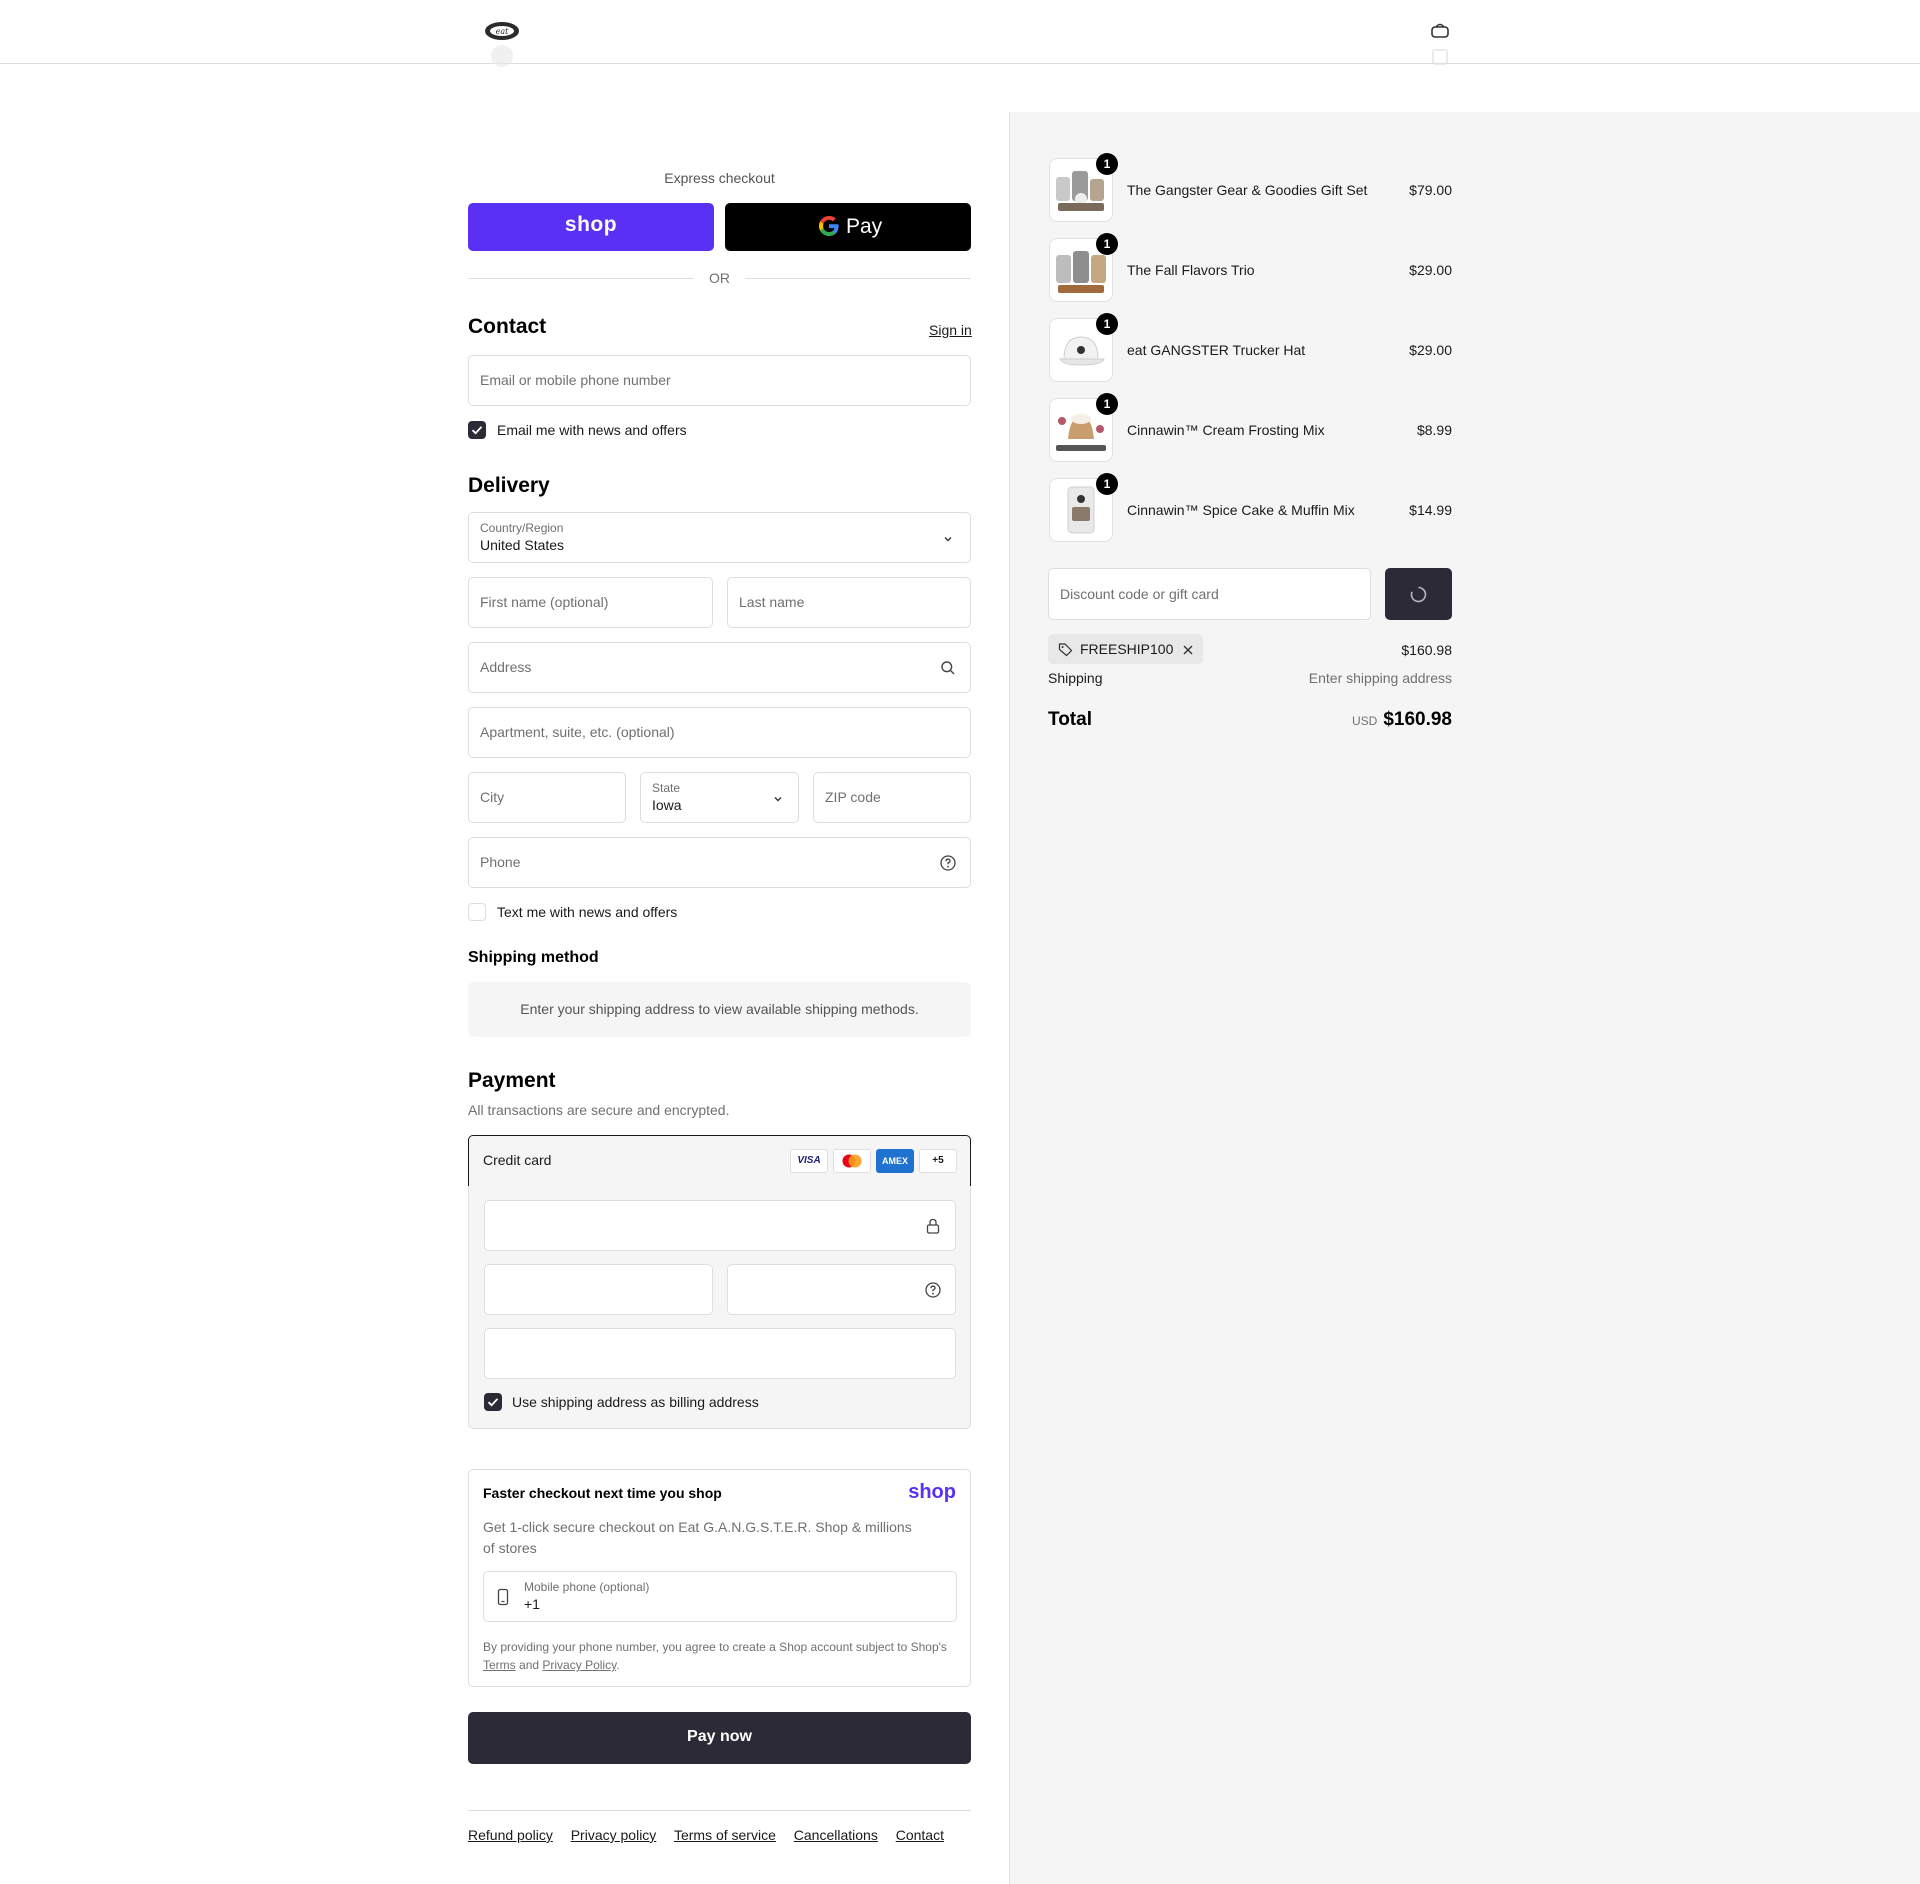 The height and width of the screenshot is (1884, 1920). What do you see at coordinates (719, 667) in the screenshot?
I see `address-field: Address` at bounding box center [719, 667].